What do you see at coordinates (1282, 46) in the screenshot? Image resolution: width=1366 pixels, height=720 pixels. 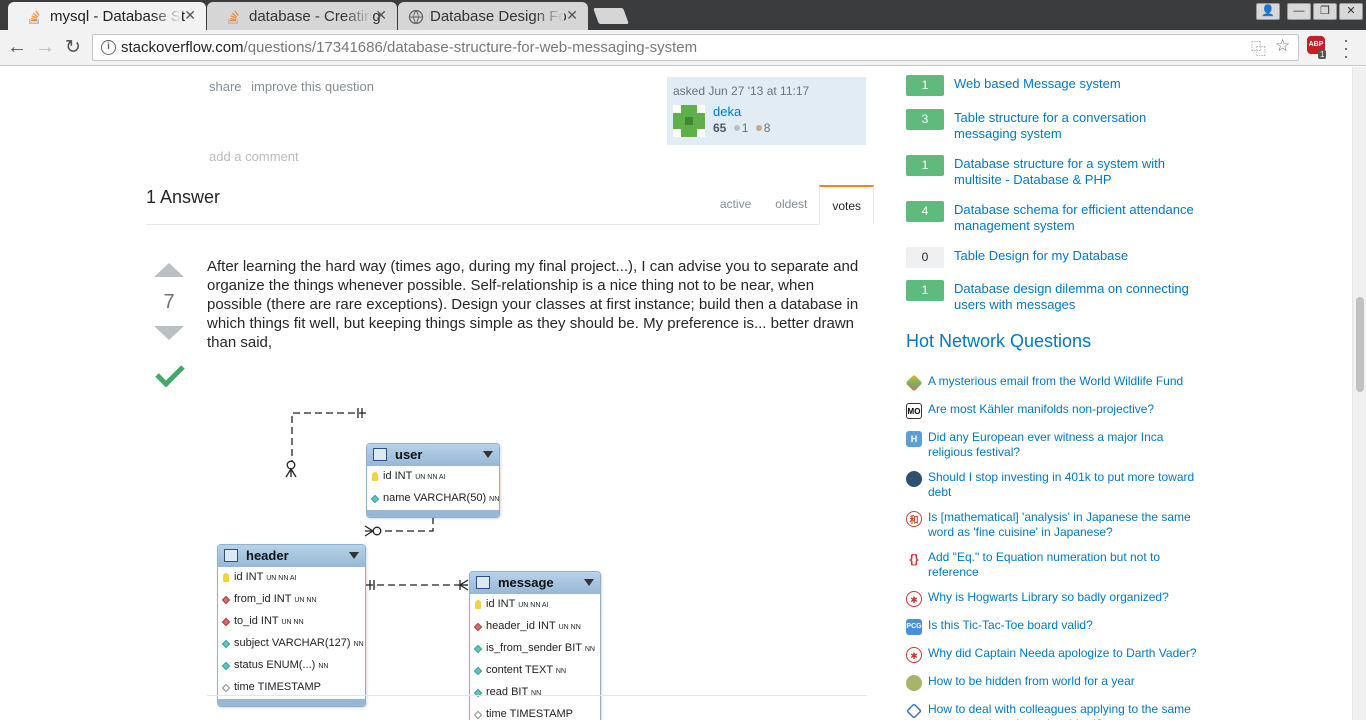 I see `bookmark-star-icon: ☆` at bounding box center [1282, 46].